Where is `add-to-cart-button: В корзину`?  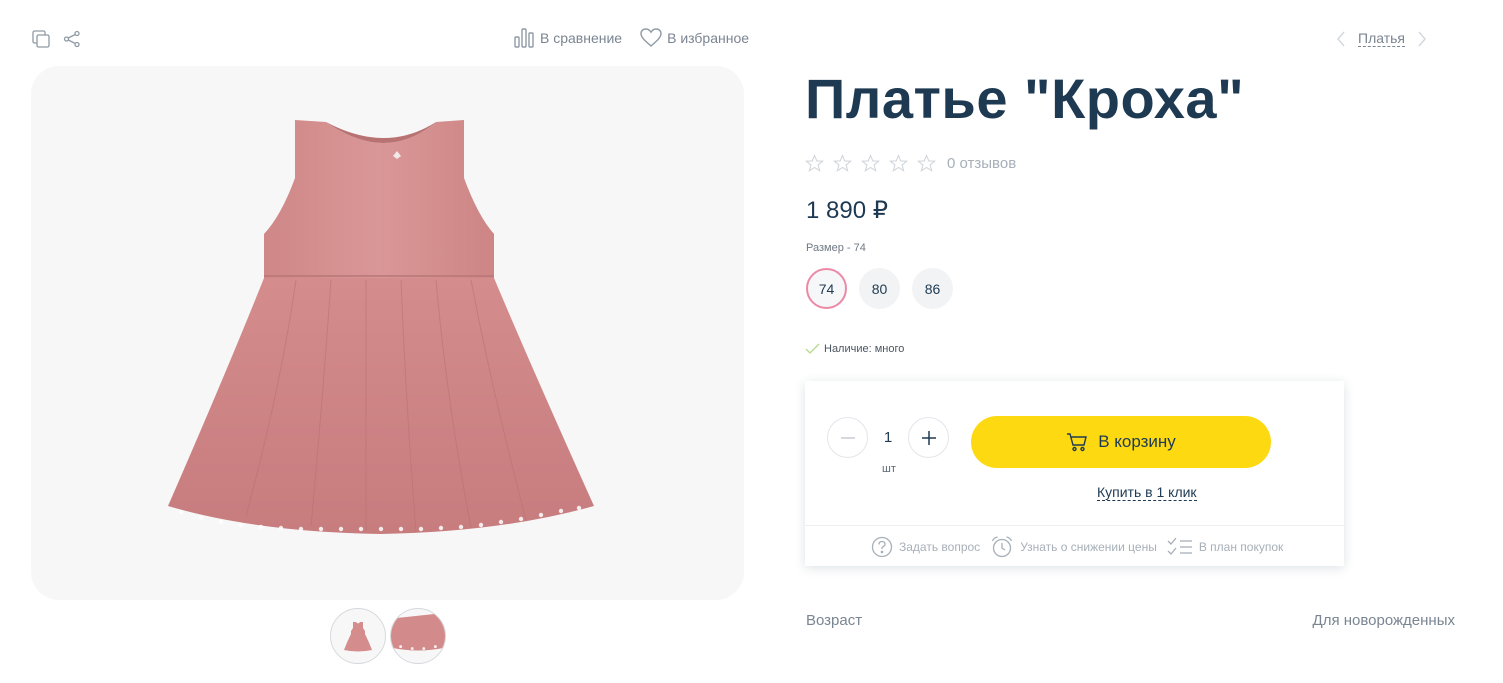 add-to-cart-button: В корзину is located at coordinates (1121, 442).